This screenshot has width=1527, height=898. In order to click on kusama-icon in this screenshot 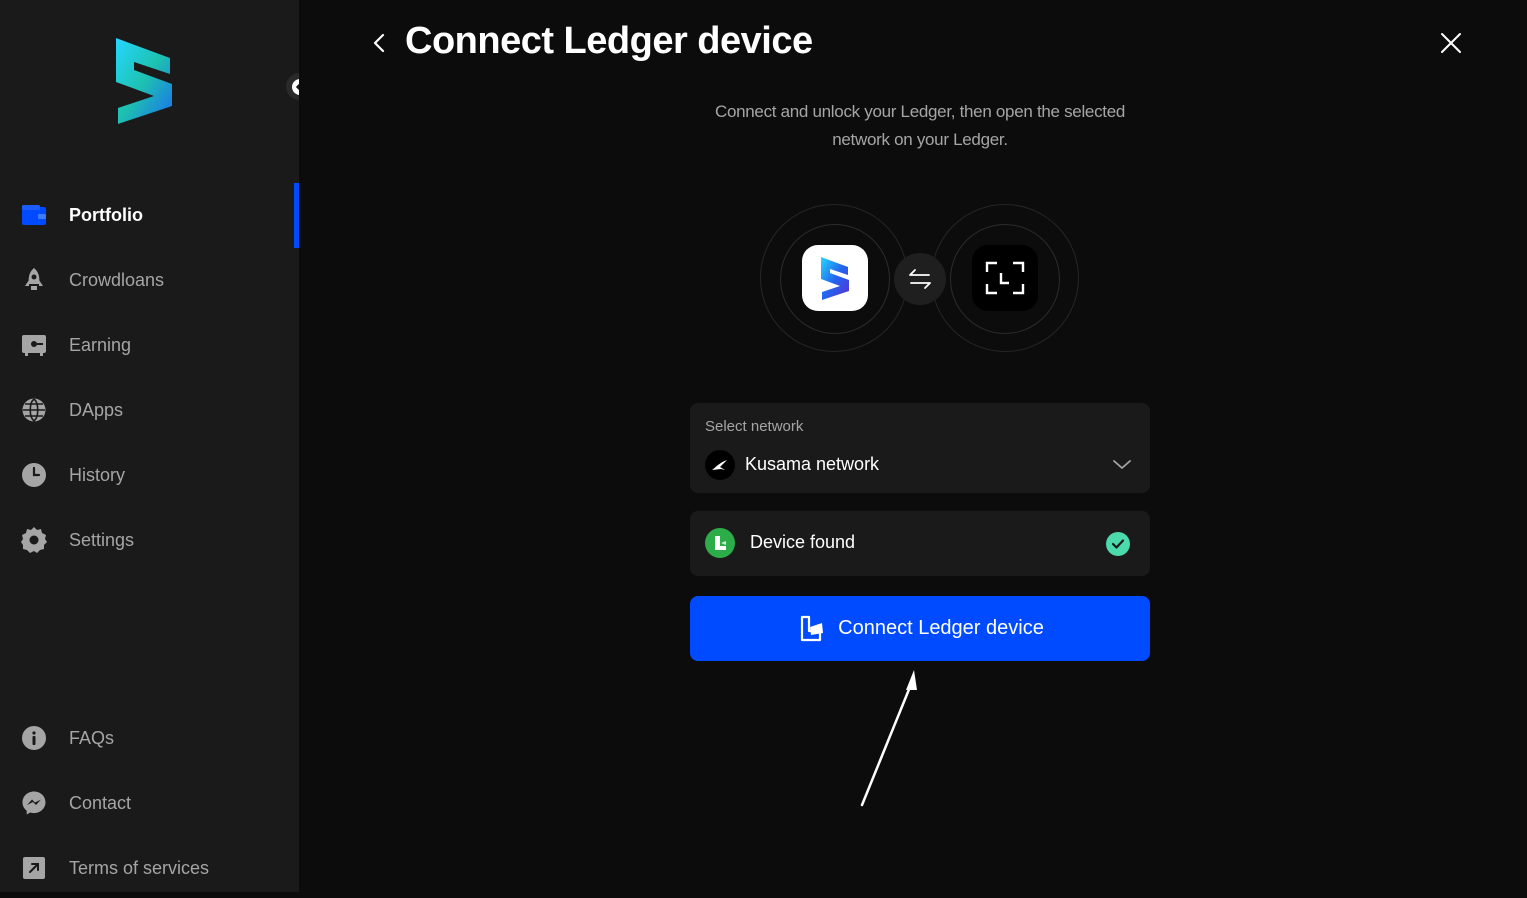, I will do `click(720, 465)`.